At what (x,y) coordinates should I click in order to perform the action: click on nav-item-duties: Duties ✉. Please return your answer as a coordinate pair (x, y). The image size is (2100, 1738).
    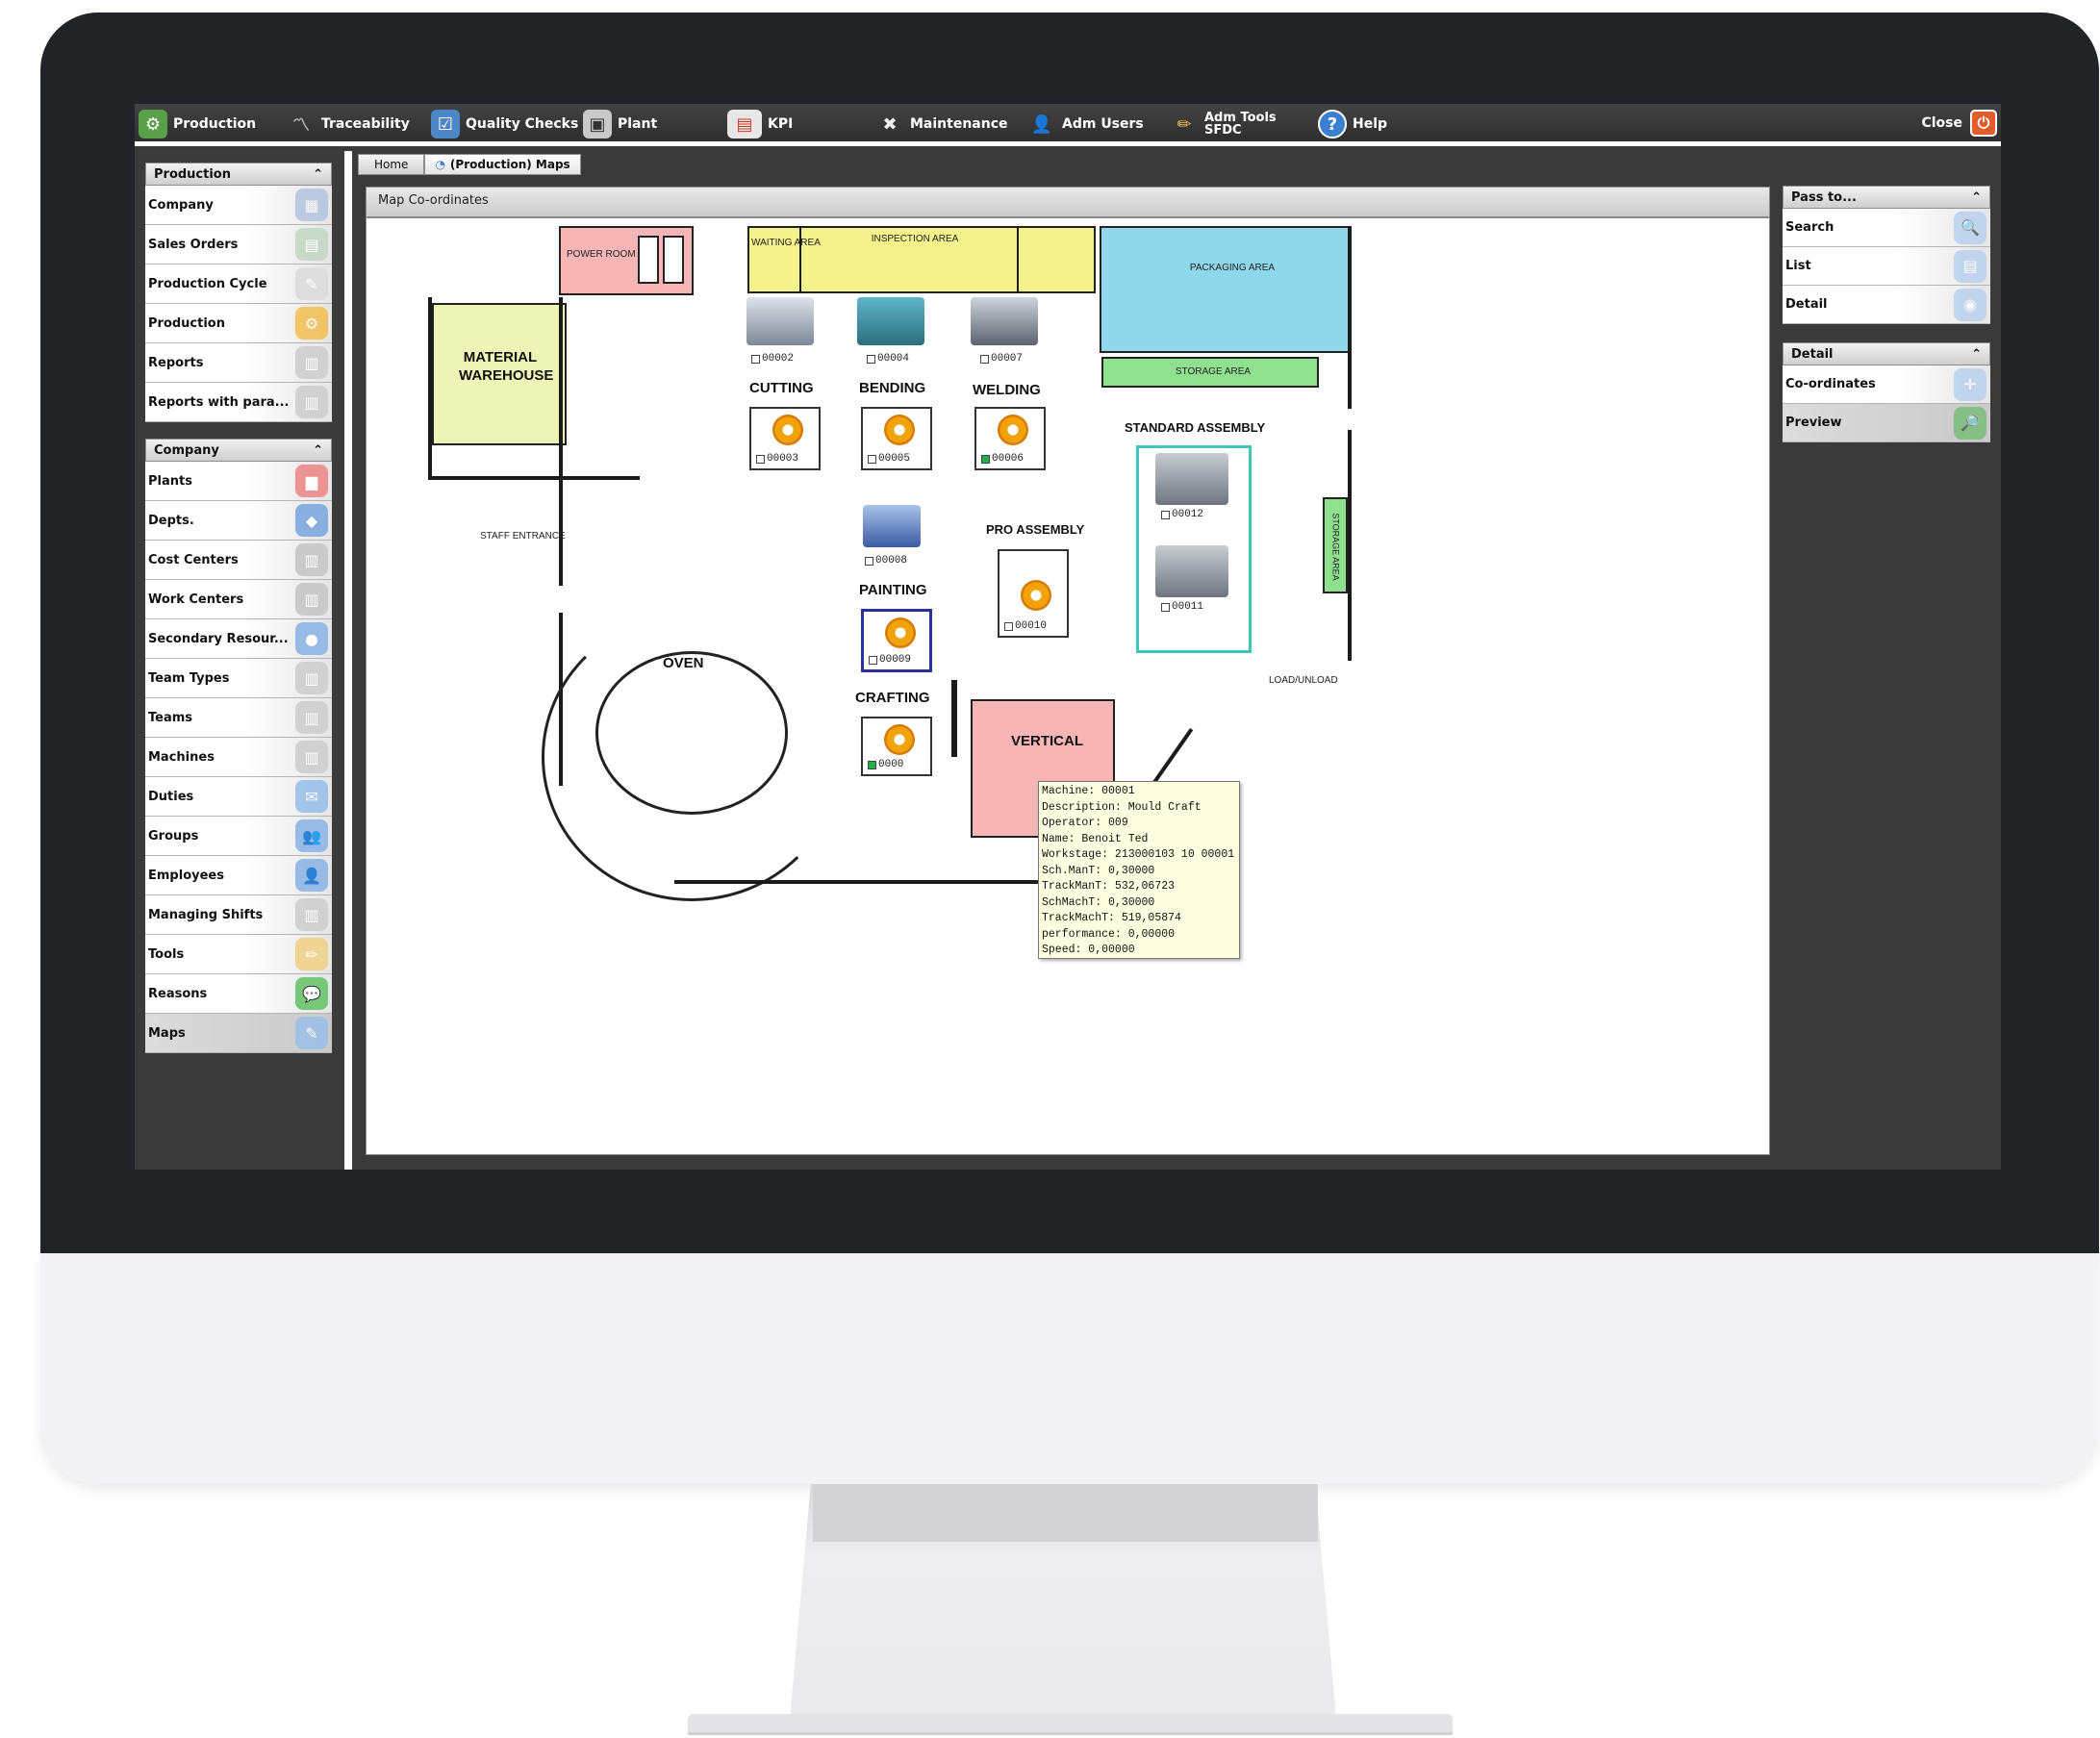
    Looking at the image, I should click on (238, 797).